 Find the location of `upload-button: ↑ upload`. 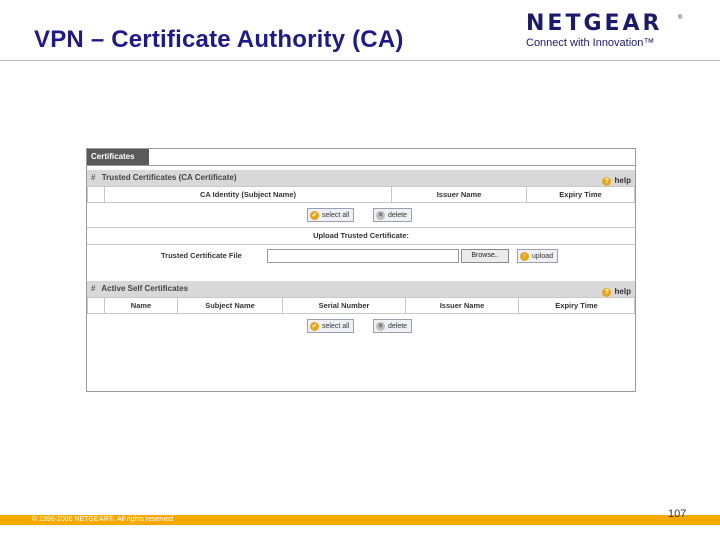

upload-button: ↑ upload is located at coordinates (538, 256).